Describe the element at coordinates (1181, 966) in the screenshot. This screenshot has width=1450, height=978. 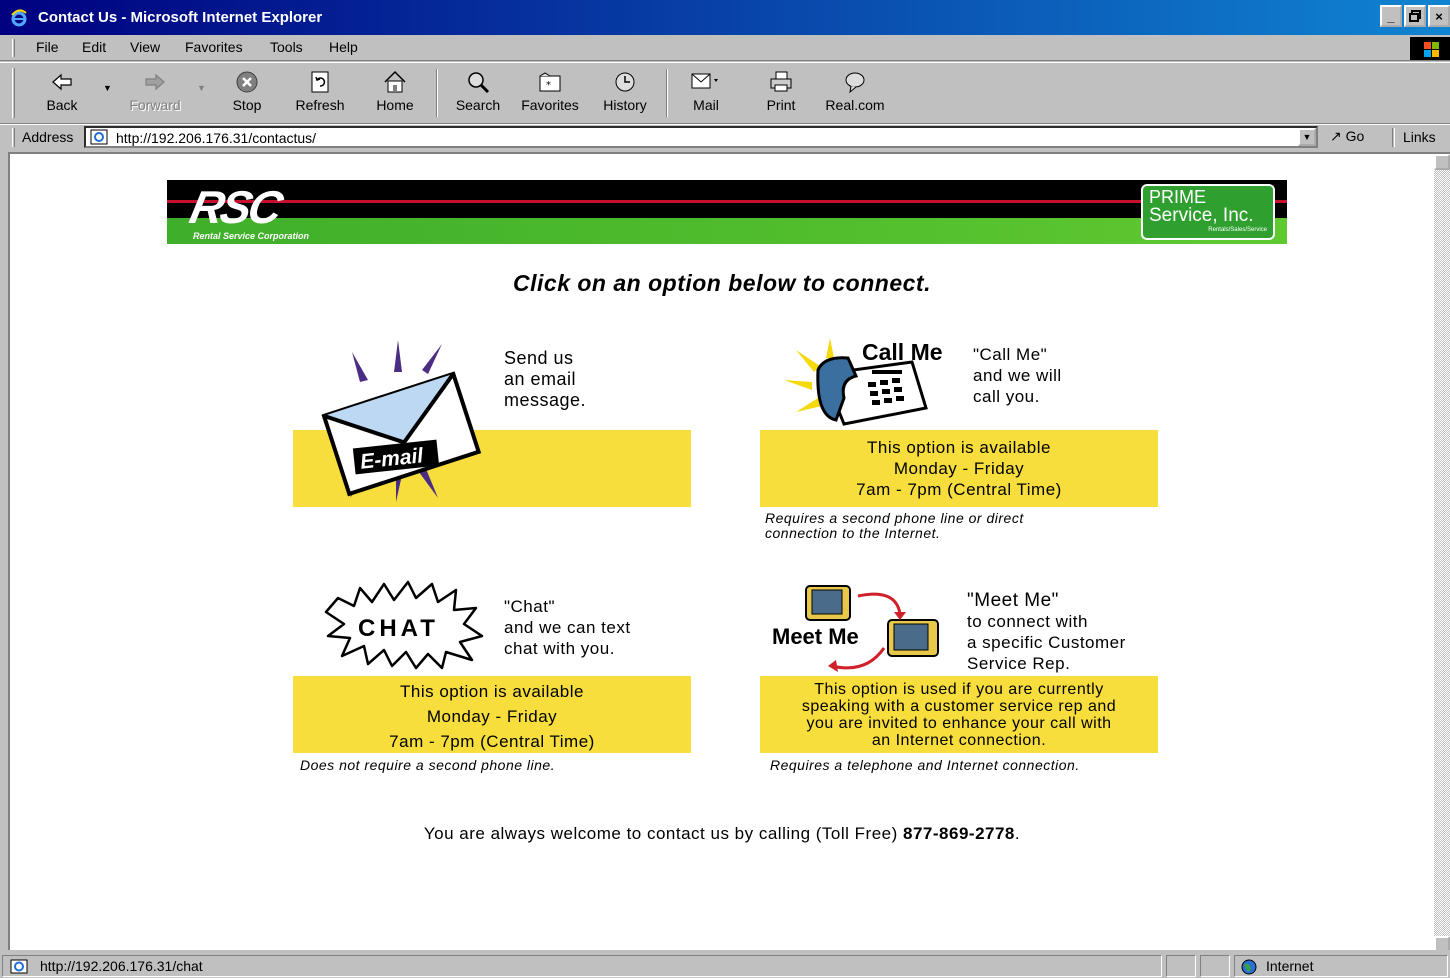
I see `status-pane-progress` at that location.